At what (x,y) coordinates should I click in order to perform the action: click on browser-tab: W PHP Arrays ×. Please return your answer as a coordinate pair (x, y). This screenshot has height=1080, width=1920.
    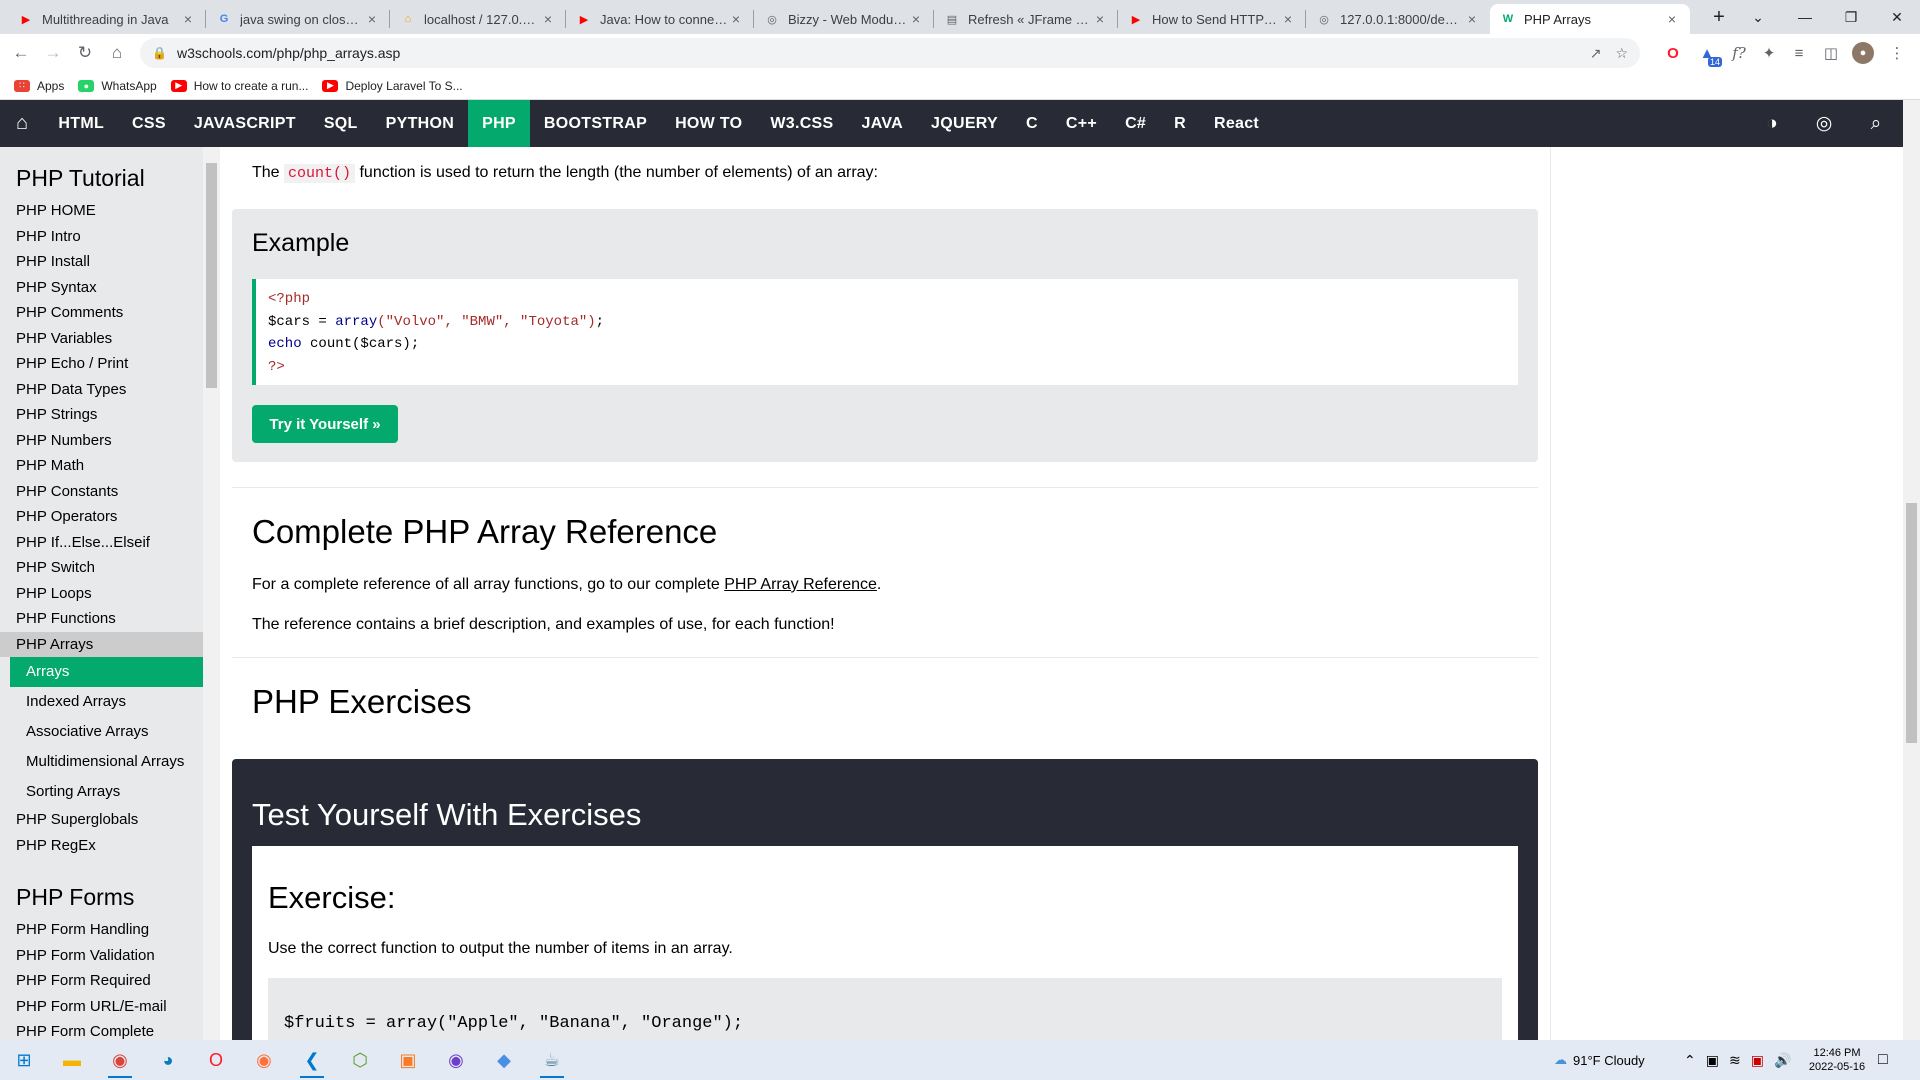
    Looking at the image, I should click on (1590, 19).